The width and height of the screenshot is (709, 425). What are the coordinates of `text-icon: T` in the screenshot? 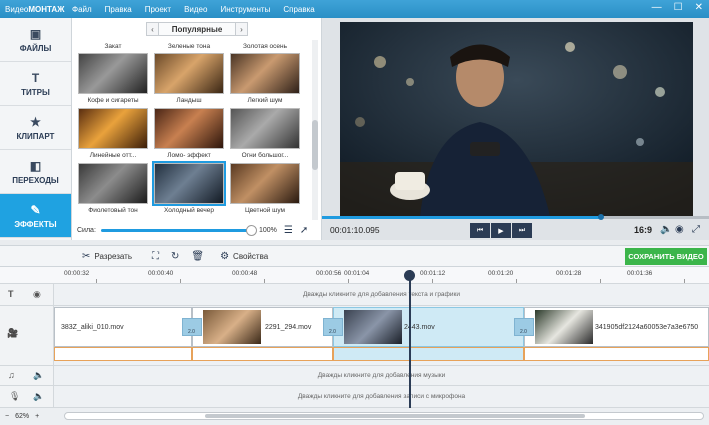 It's located at (11, 294).